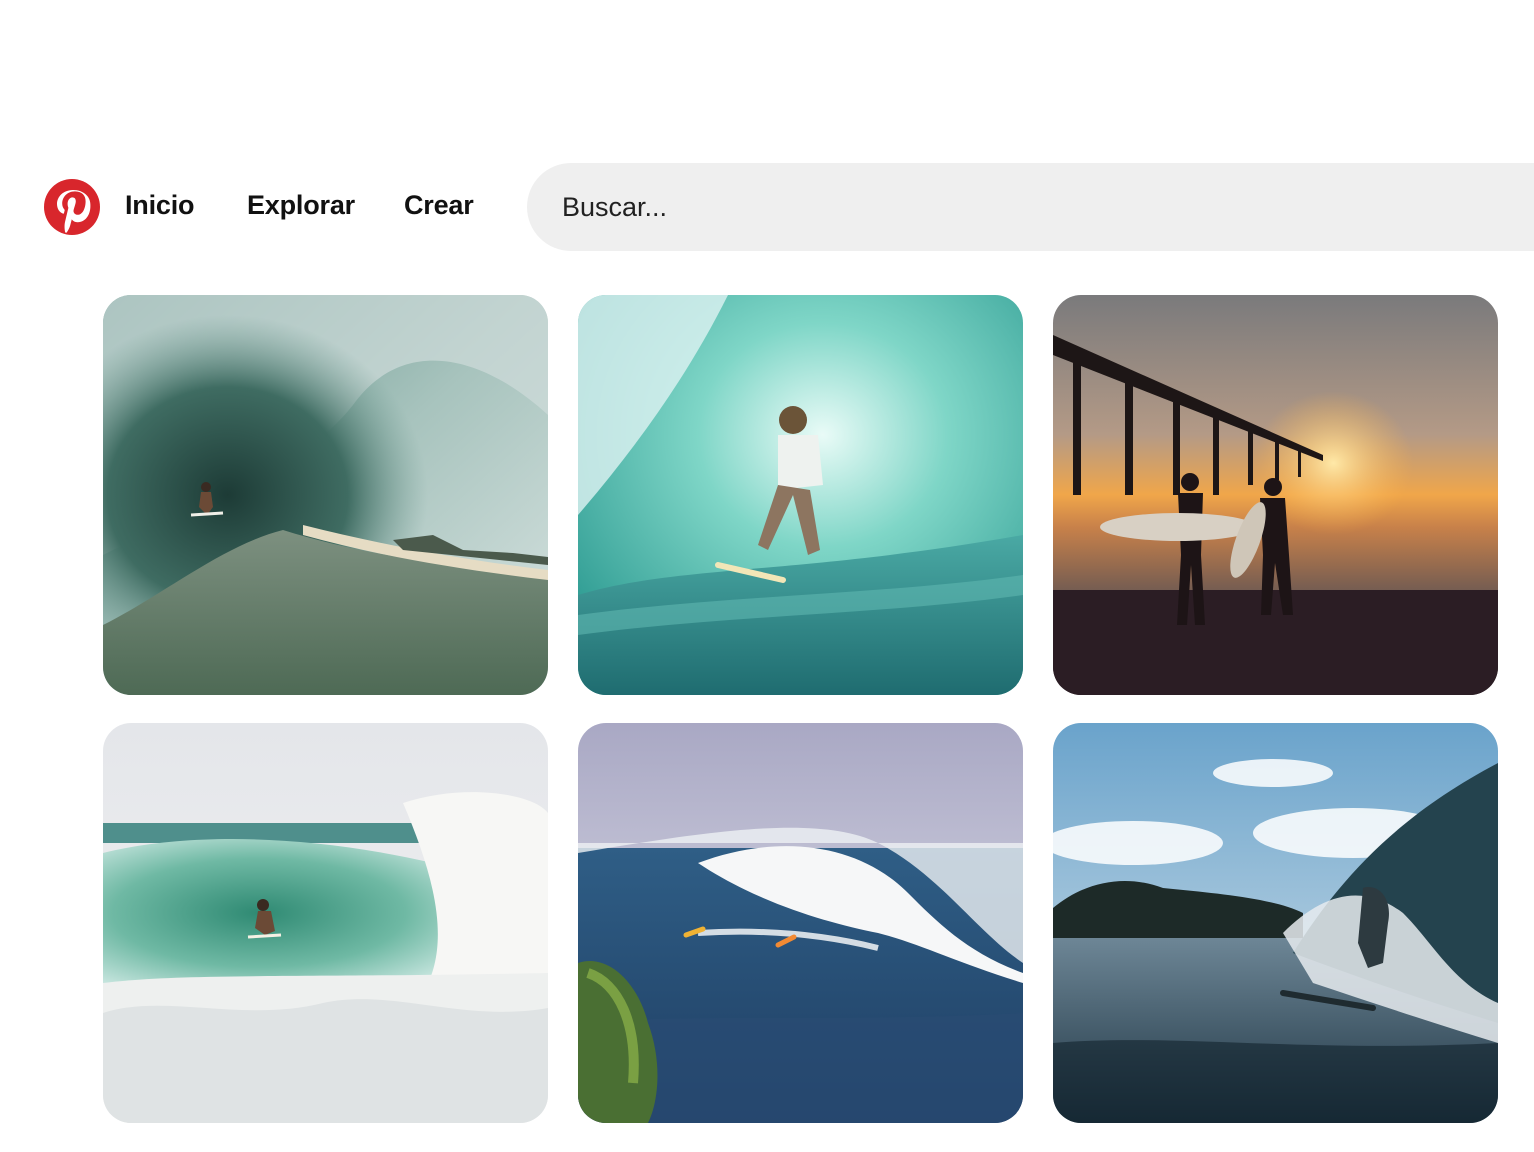  I want to click on nav-link-inicio: Inicio, so click(160, 205).